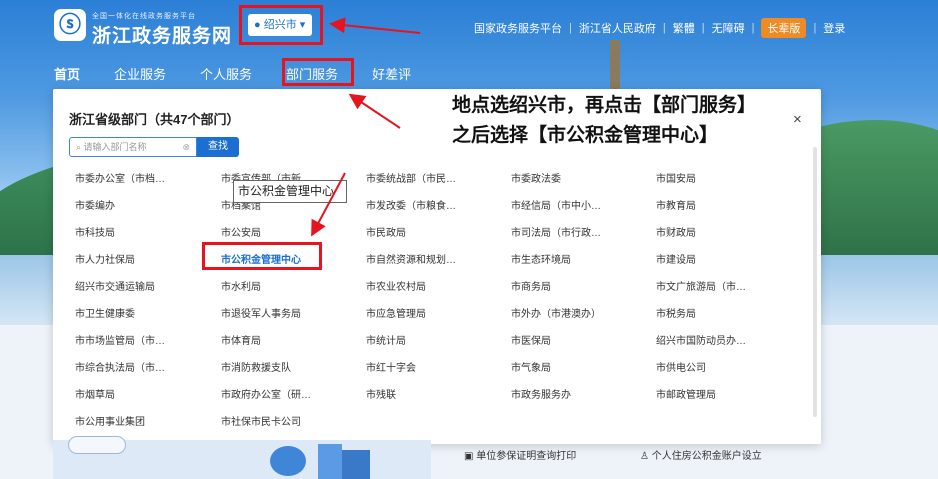 The width and height of the screenshot is (938, 479). What do you see at coordinates (97, 445) in the screenshot?
I see `view-button` at bounding box center [97, 445].